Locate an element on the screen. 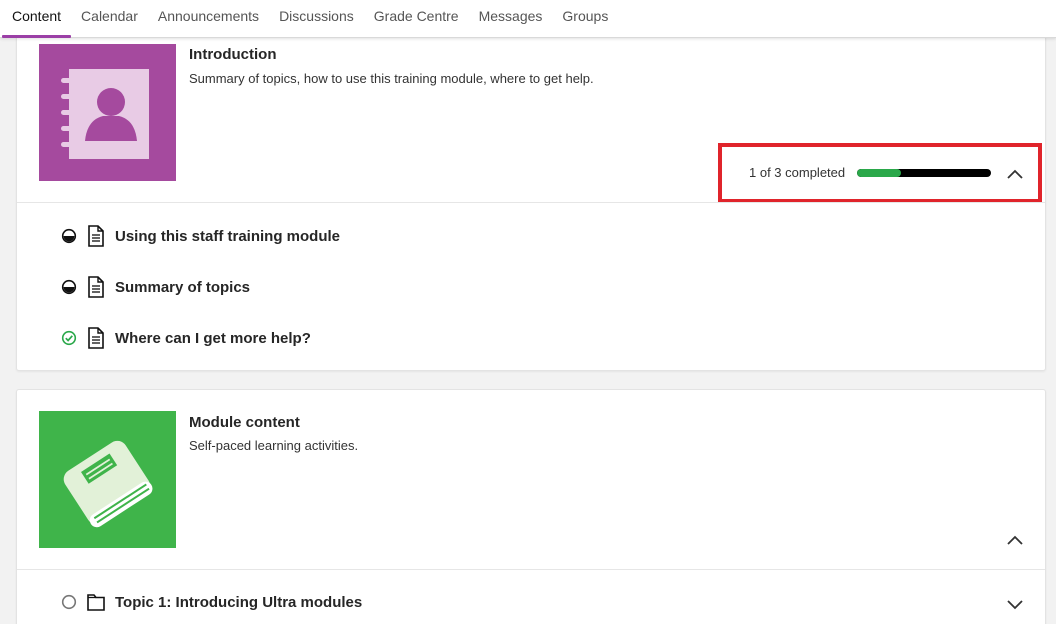 This screenshot has width=1056, height=624. book-icon is located at coordinates (108, 484).